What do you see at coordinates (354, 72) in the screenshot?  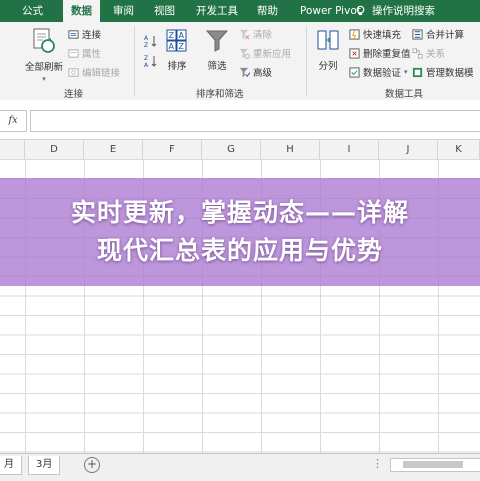 I see `data-validation-icon` at bounding box center [354, 72].